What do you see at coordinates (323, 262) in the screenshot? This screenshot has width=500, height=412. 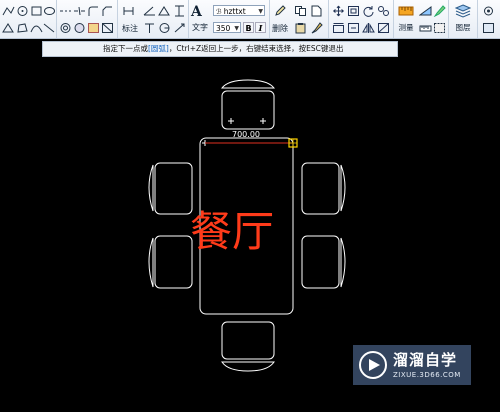 I see `chair-right-lower` at bounding box center [323, 262].